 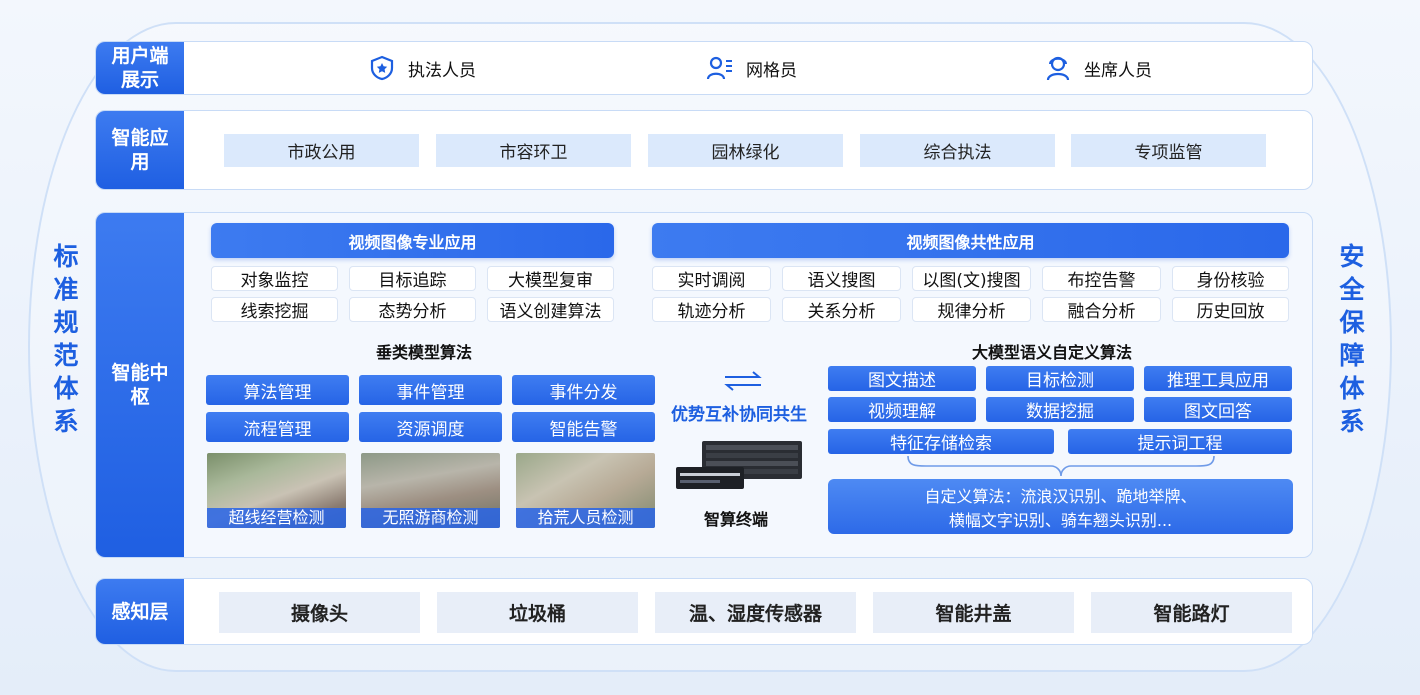 I want to click on vertical-algo-chip: 智能告警, so click(x=583, y=427).